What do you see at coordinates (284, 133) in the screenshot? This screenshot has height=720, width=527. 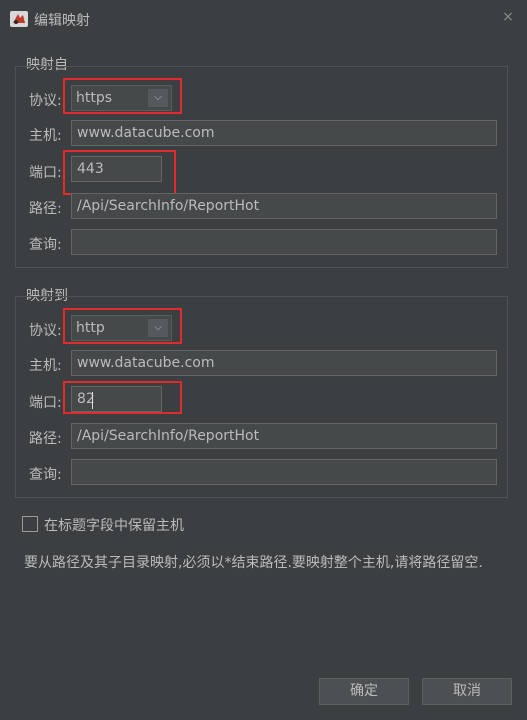 I see `from-host-input` at bounding box center [284, 133].